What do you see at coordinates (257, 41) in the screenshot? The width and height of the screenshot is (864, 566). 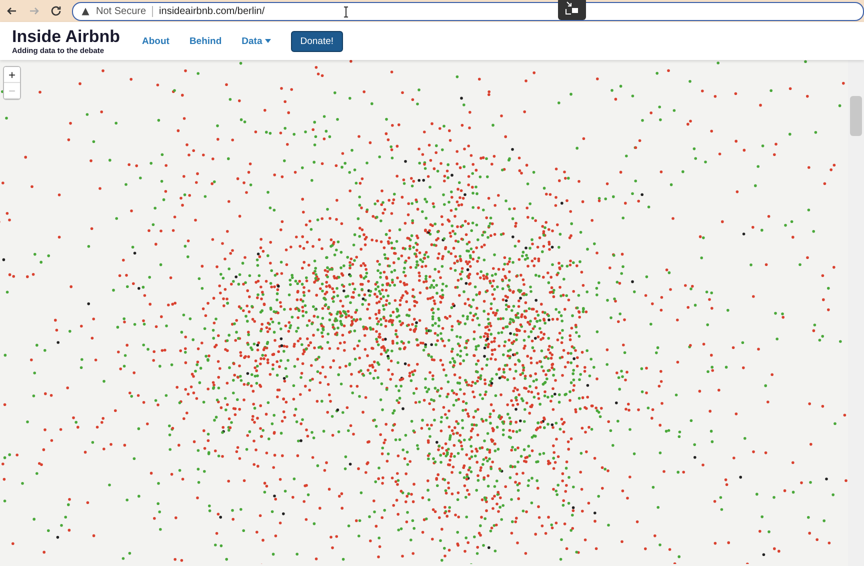 I see `nav-dropdown: Data` at bounding box center [257, 41].